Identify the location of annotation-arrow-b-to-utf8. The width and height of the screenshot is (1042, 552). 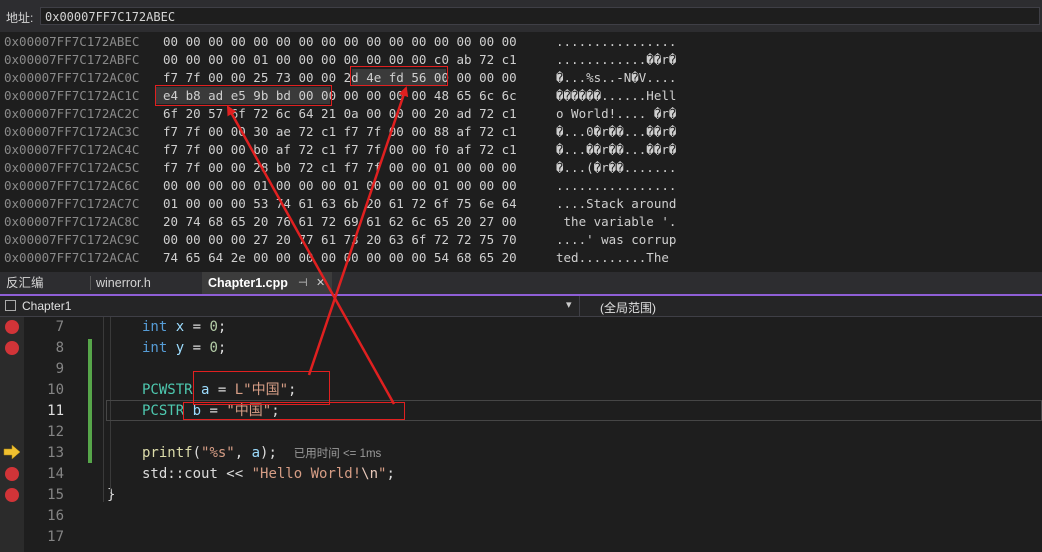
(311, 255).